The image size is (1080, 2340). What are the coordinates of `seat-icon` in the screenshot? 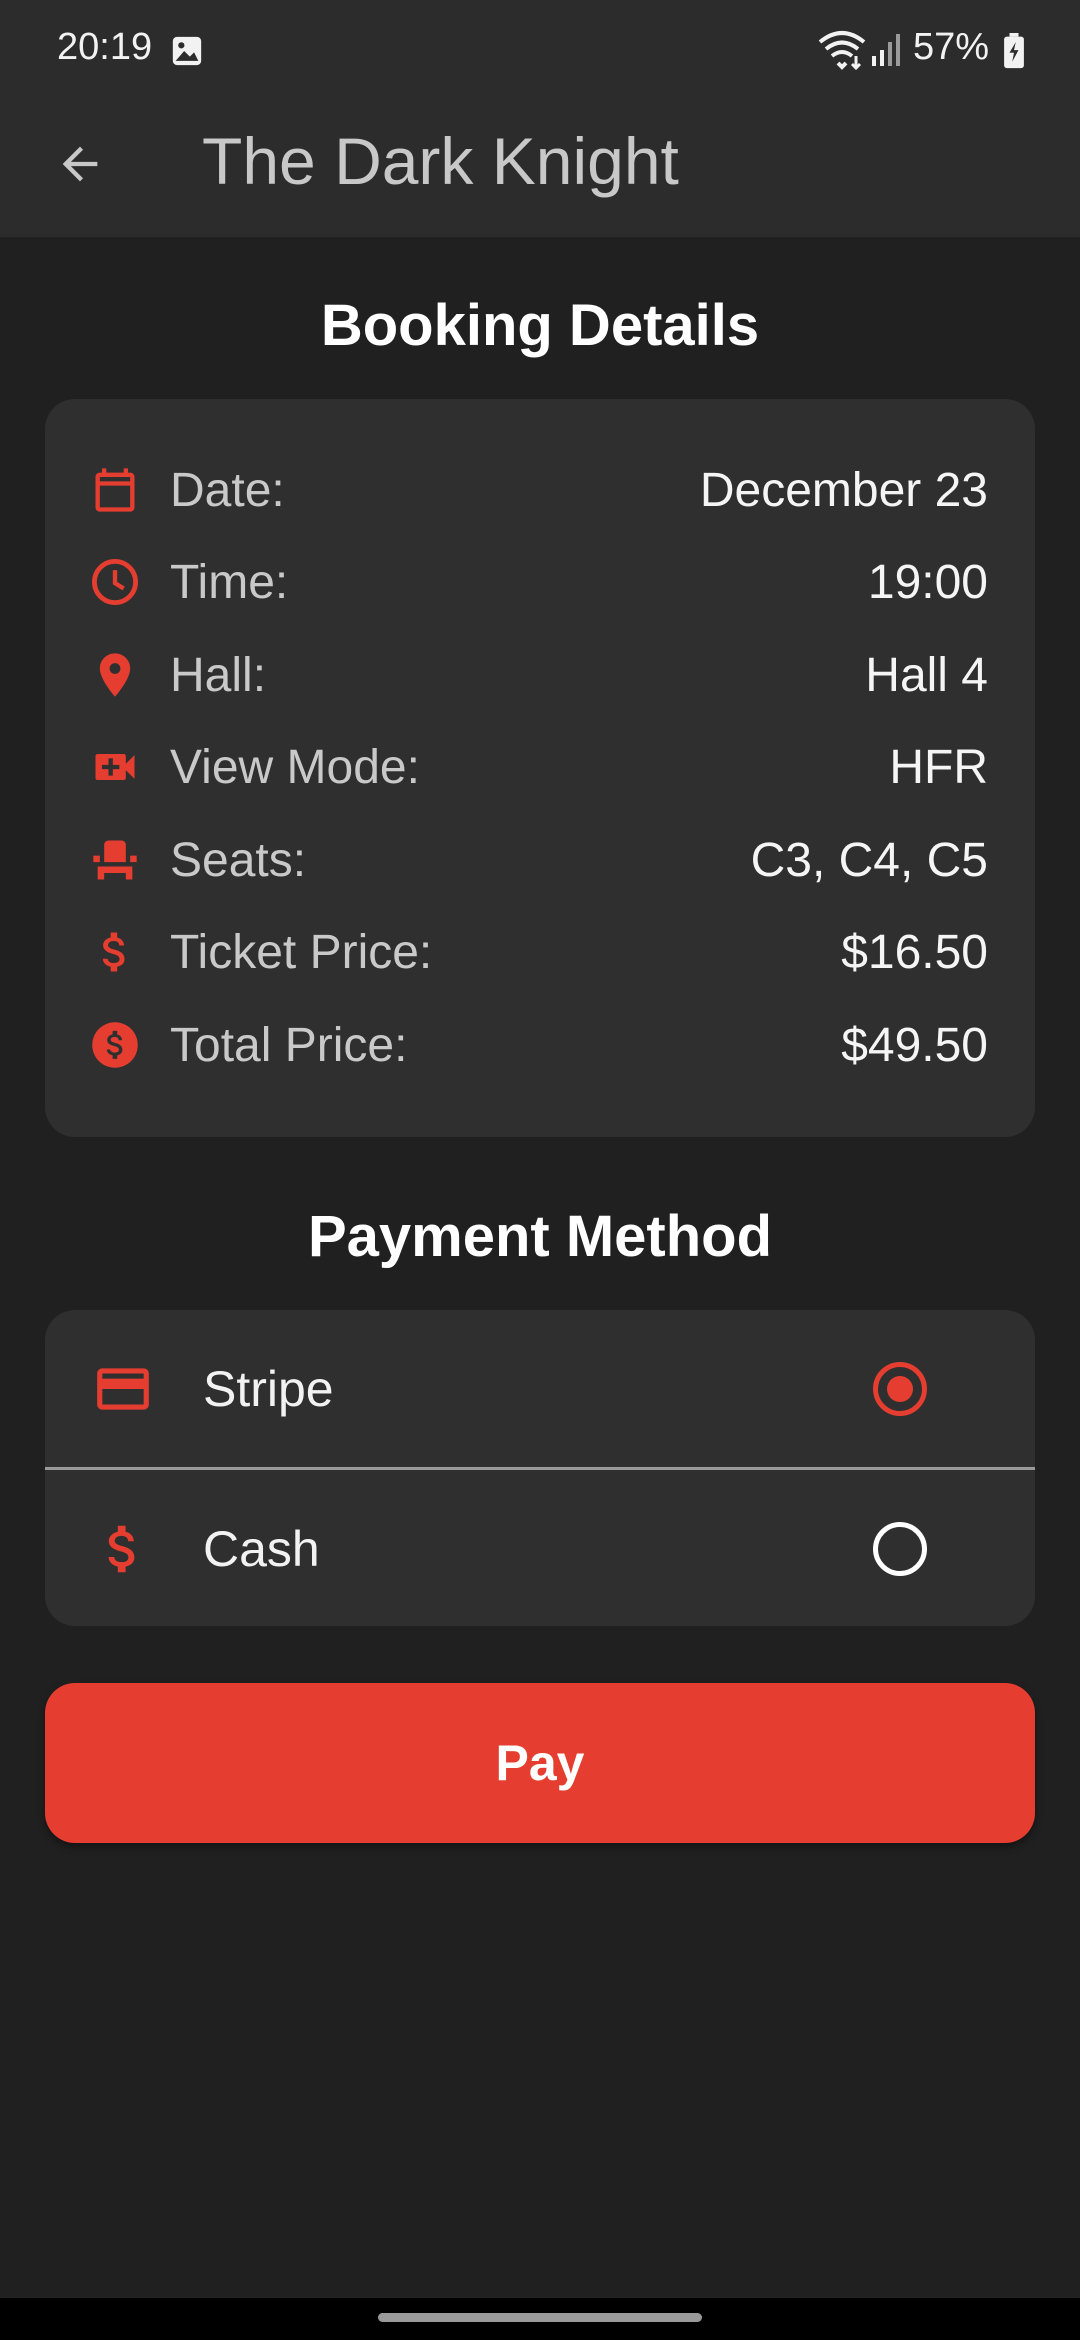 It's located at (115, 860).